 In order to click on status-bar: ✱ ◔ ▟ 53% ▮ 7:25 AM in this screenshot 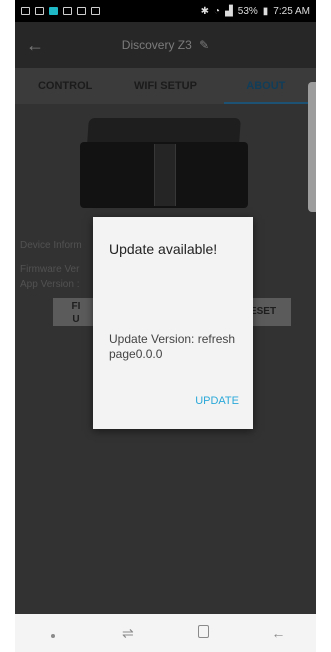, I will do `click(165, 11)`.